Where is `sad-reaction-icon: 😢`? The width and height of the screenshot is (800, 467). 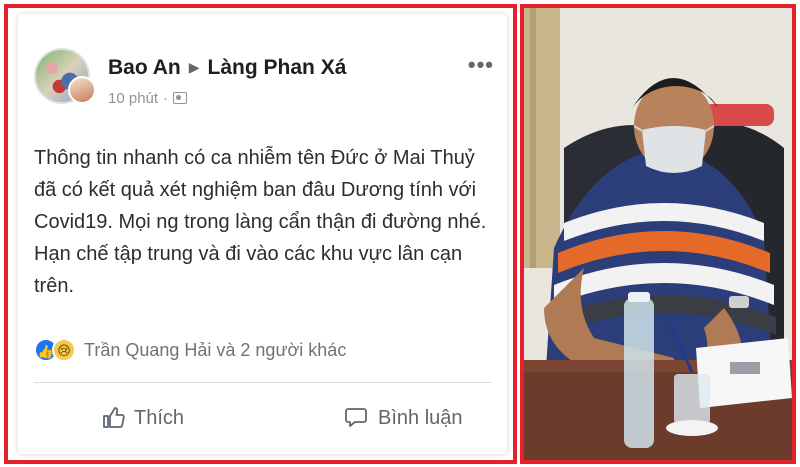
sad-reaction-icon: 😢 is located at coordinates (64, 350).